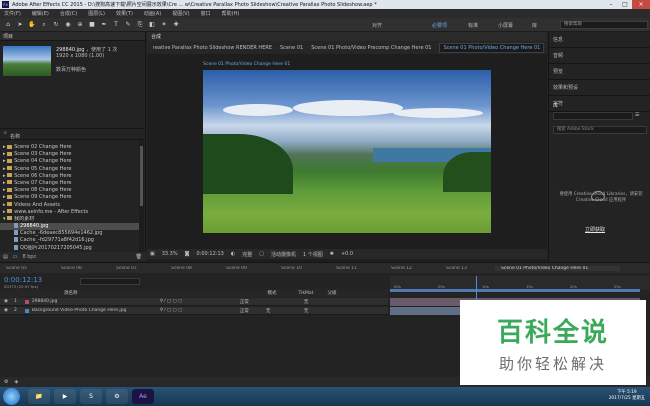 Image resolution: width=650 pixels, height=406 pixels. What do you see at coordinates (91, 396) in the screenshot?
I see `browser-taskbar-icon: S` at bounding box center [91, 396].